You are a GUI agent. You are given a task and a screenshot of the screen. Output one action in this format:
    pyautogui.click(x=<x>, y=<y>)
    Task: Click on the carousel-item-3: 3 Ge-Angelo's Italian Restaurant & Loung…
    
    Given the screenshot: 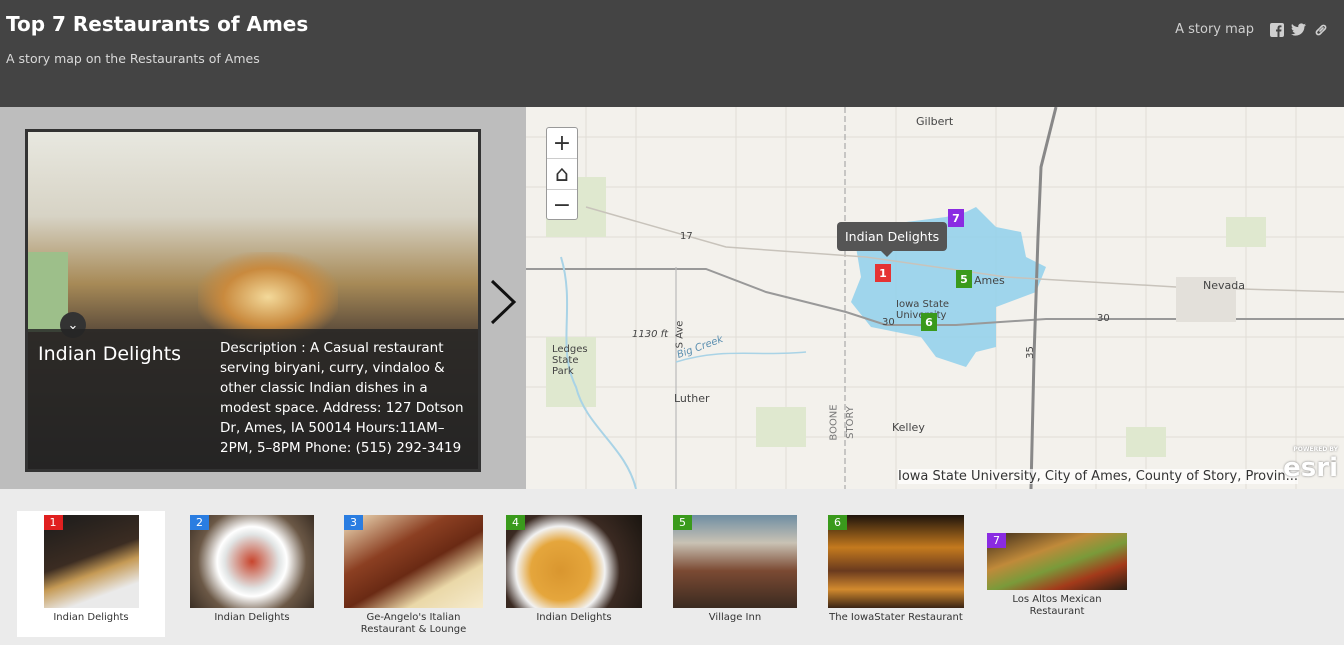 What is the action you would take?
    pyautogui.click(x=413, y=575)
    